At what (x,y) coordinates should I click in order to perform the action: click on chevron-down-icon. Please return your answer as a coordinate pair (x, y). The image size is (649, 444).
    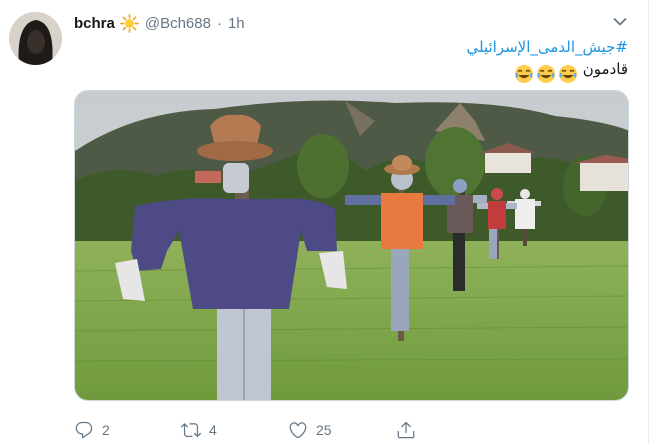
    Looking at the image, I should click on (620, 23).